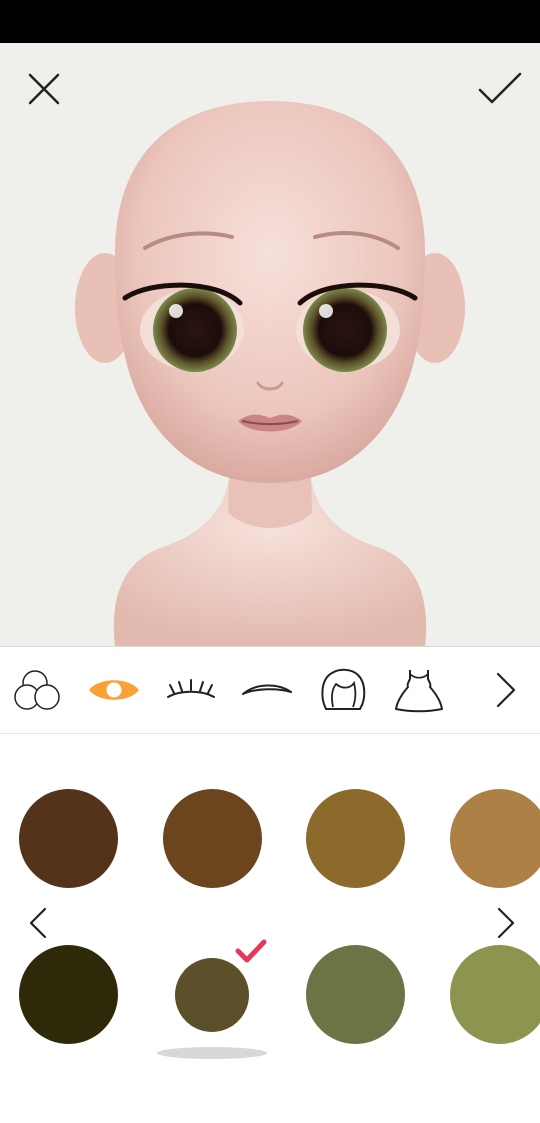 This screenshot has height=1123, width=540. I want to click on skin-tone-tool, so click(38, 690).